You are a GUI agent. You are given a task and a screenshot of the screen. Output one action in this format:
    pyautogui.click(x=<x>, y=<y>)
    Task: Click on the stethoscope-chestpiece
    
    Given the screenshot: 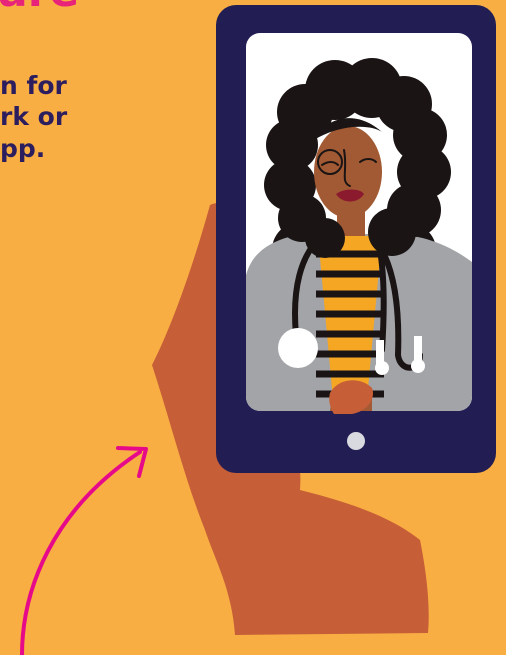 What is the action you would take?
    pyautogui.click(x=298, y=348)
    